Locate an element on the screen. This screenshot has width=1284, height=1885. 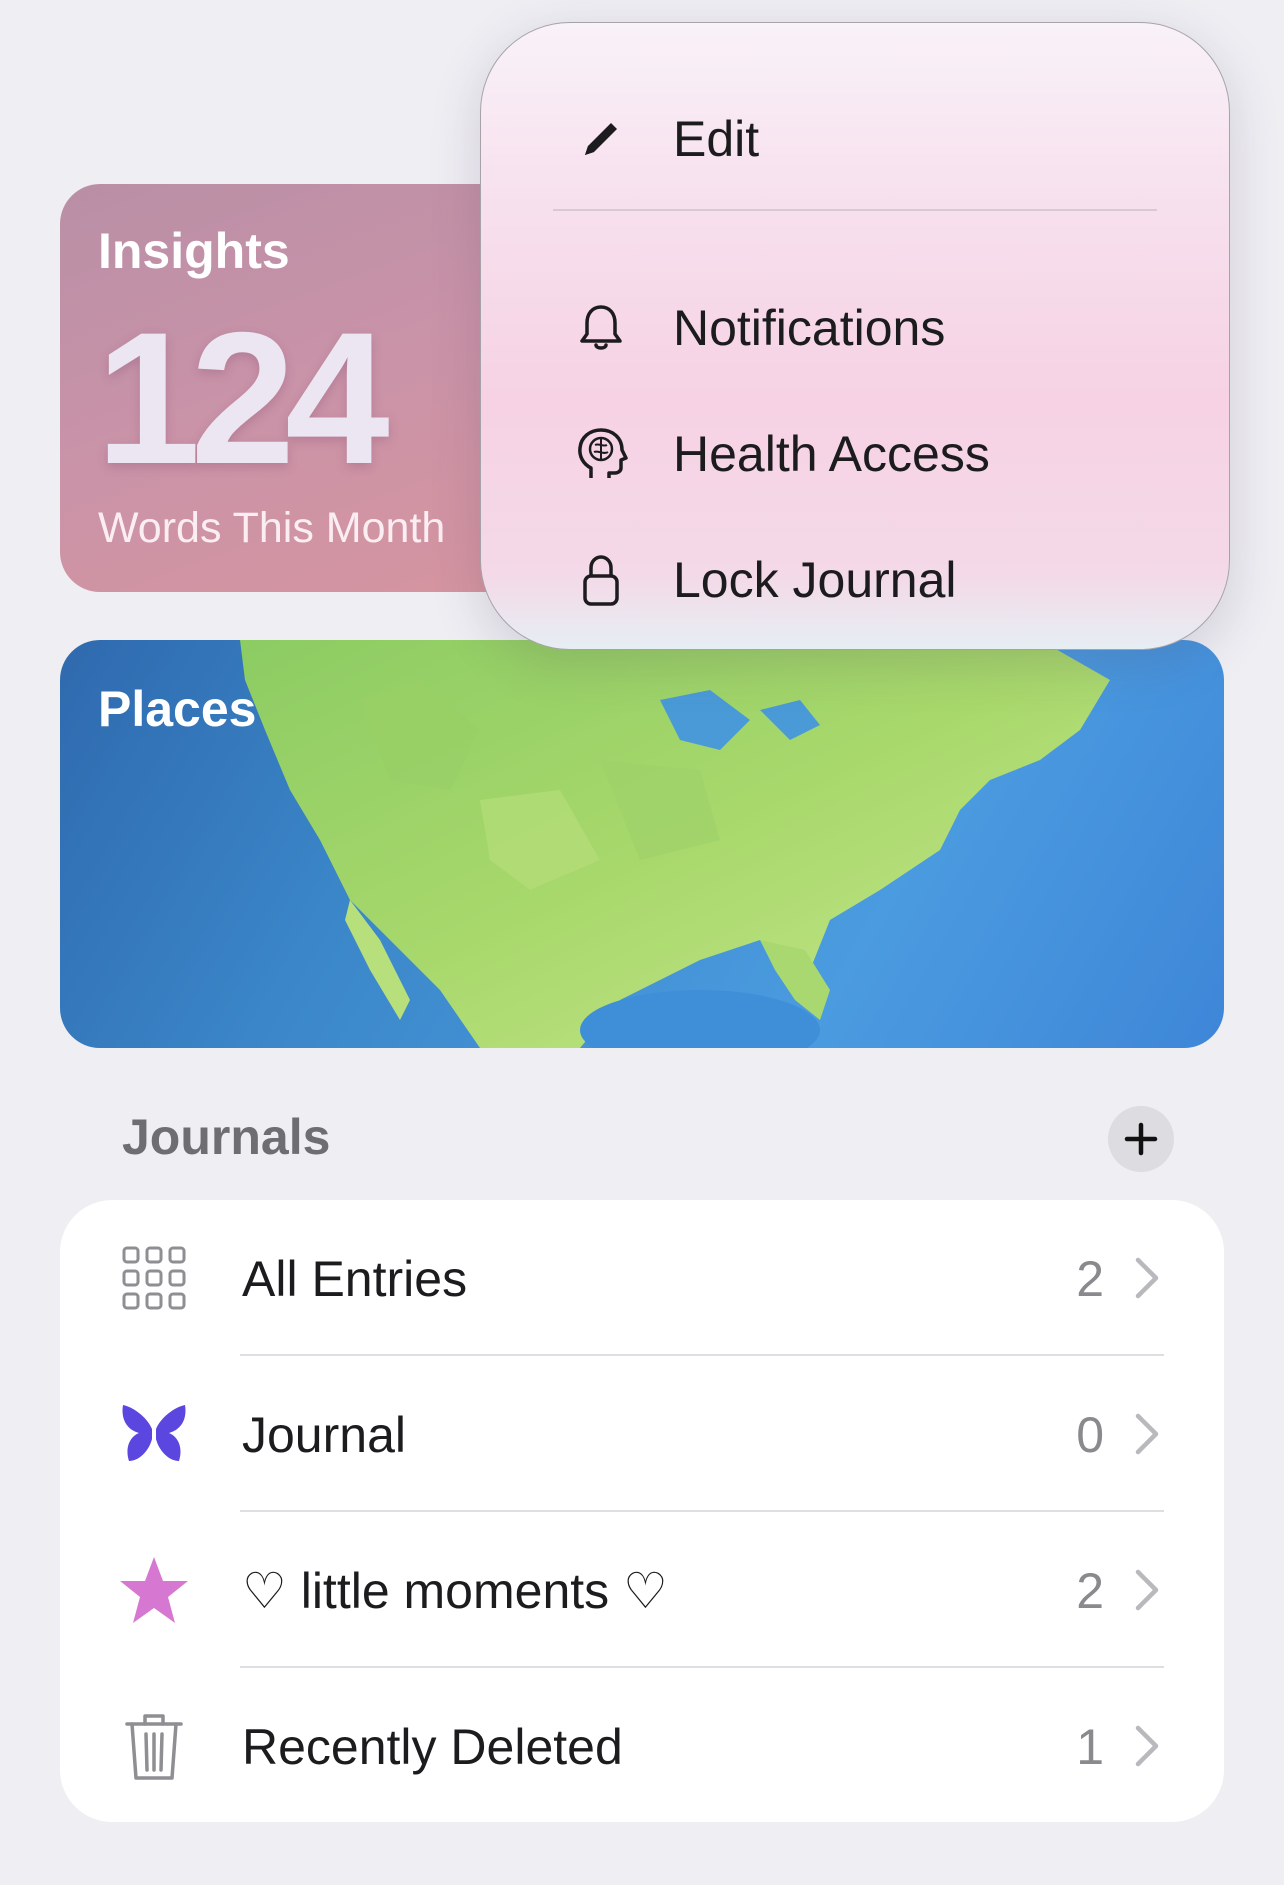
menu-item-label: Notifications is located at coordinates (809, 328).